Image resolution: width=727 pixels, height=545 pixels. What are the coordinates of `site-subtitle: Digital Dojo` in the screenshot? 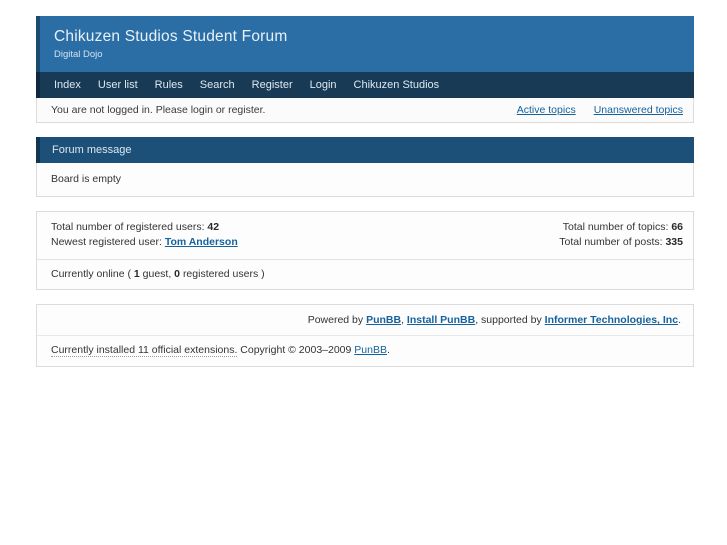 It's located at (78, 55).